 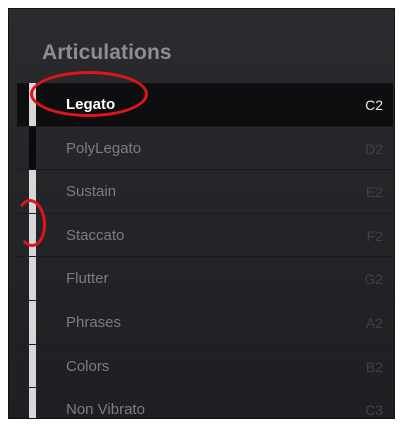 I want to click on articulation-label: Colors, so click(x=88, y=366).